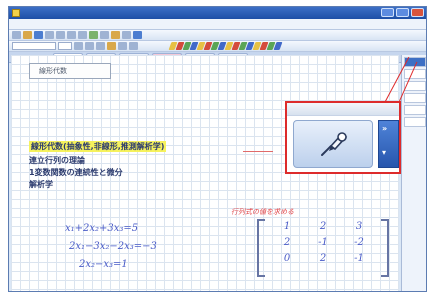 The height and width of the screenshot is (298, 435). What do you see at coordinates (103, 264) in the screenshot?
I see `handwritten-equation: 2x₂−x₃=1` at bounding box center [103, 264].